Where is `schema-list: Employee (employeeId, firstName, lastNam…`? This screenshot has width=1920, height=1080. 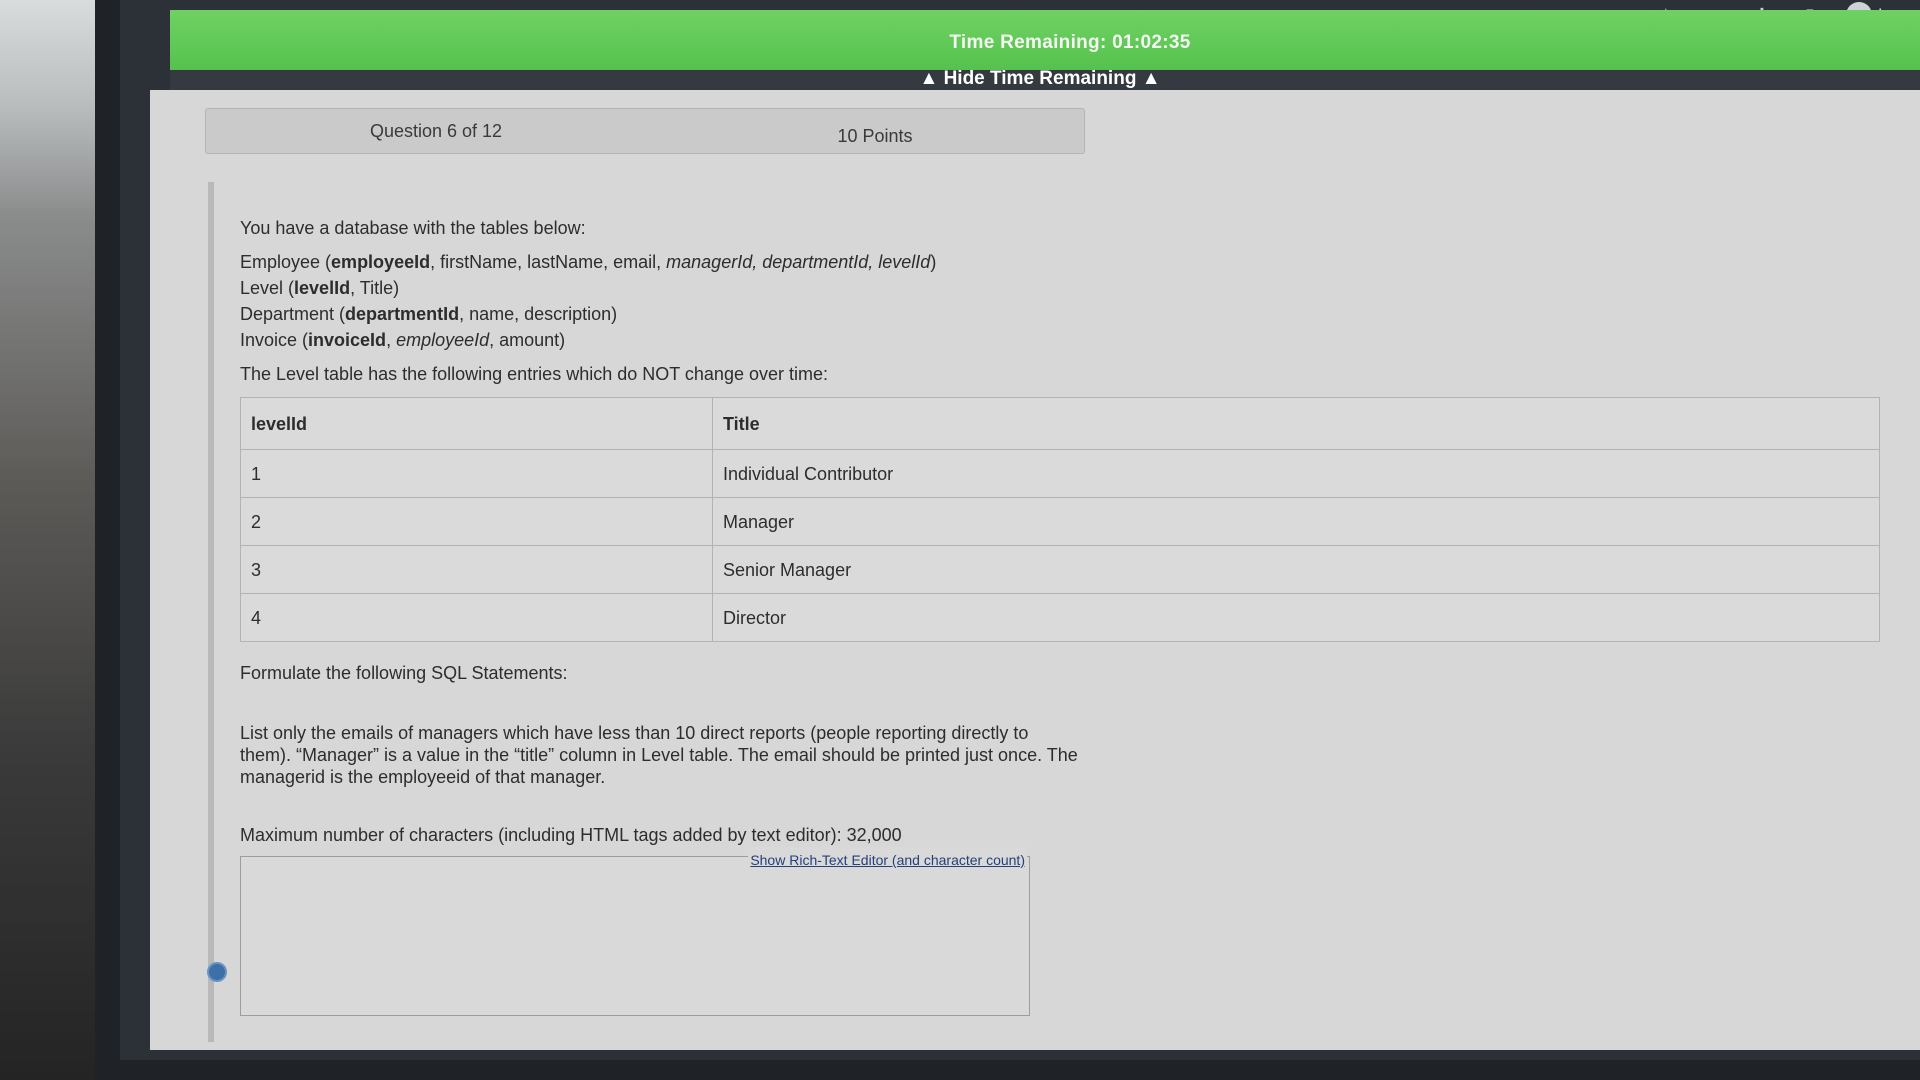 schema-list: Employee (employeeId, firstName, lastNam… is located at coordinates (1080, 301).